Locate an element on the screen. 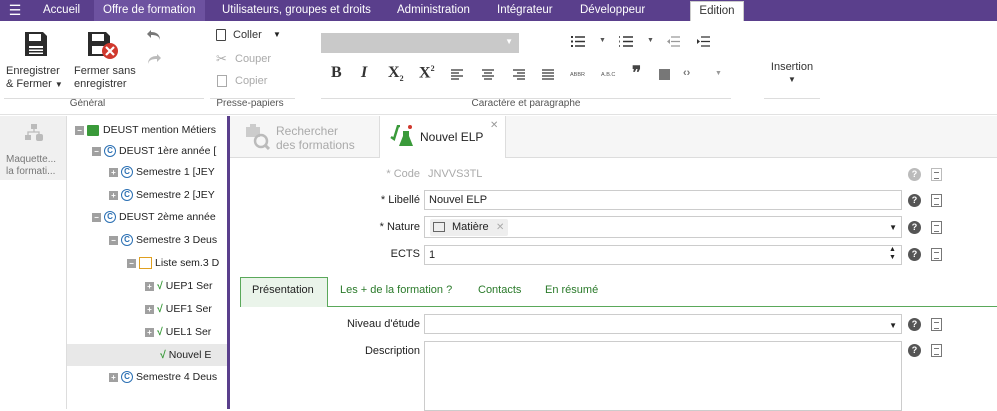 This screenshot has height=411, width=997. align-center-icon is located at coordinates (488, 74).